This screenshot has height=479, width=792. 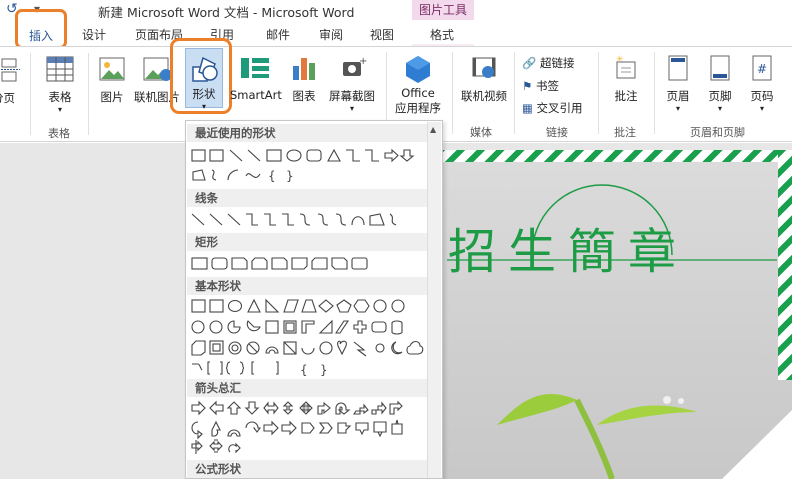 What do you see at coordinates (678, 96) in the screenshot?
I see `header-label: 页眉` at bounding box center [678, 96].